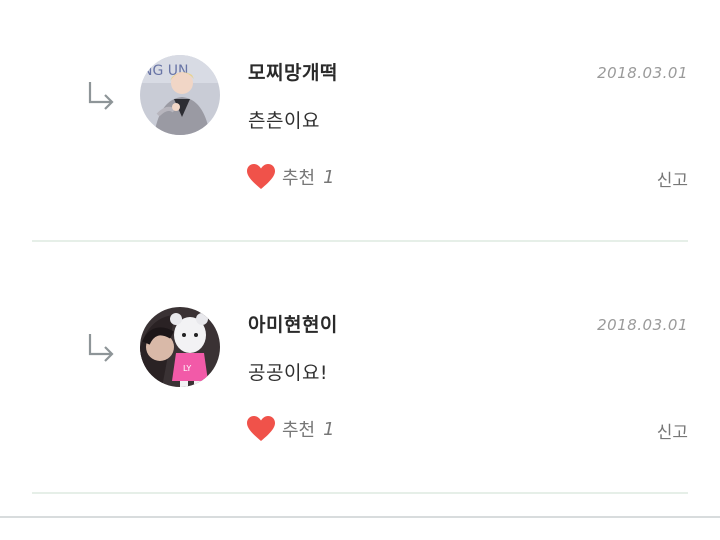  Describe the element at coordinates (284, 121) in the screenshot. I see `reply-content: 츤츤이요` at that location.